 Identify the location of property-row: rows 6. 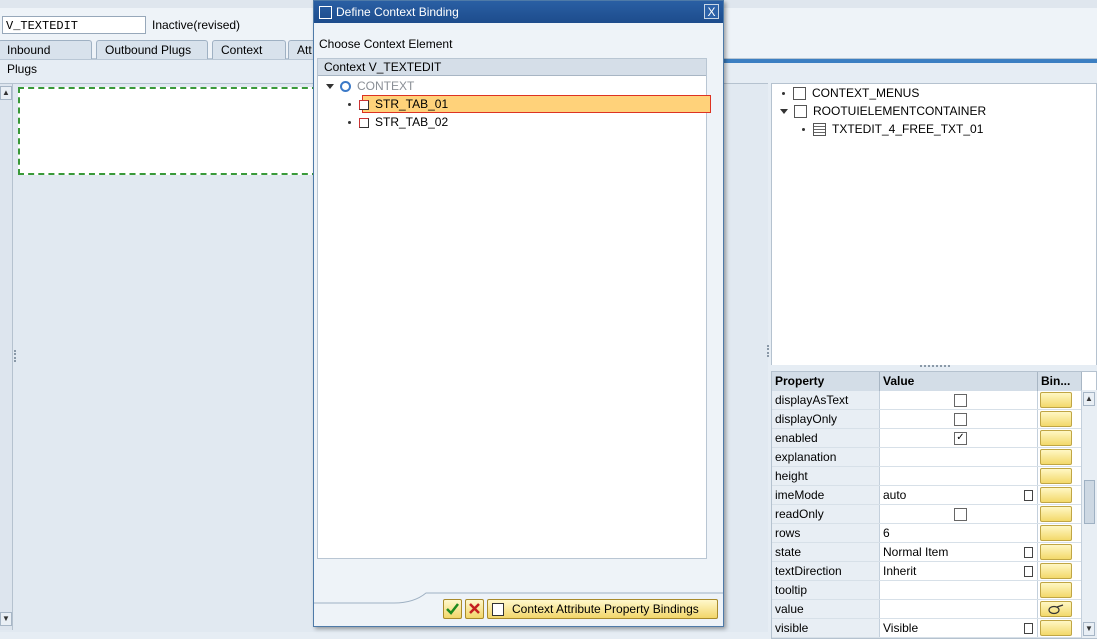
(927, 533).